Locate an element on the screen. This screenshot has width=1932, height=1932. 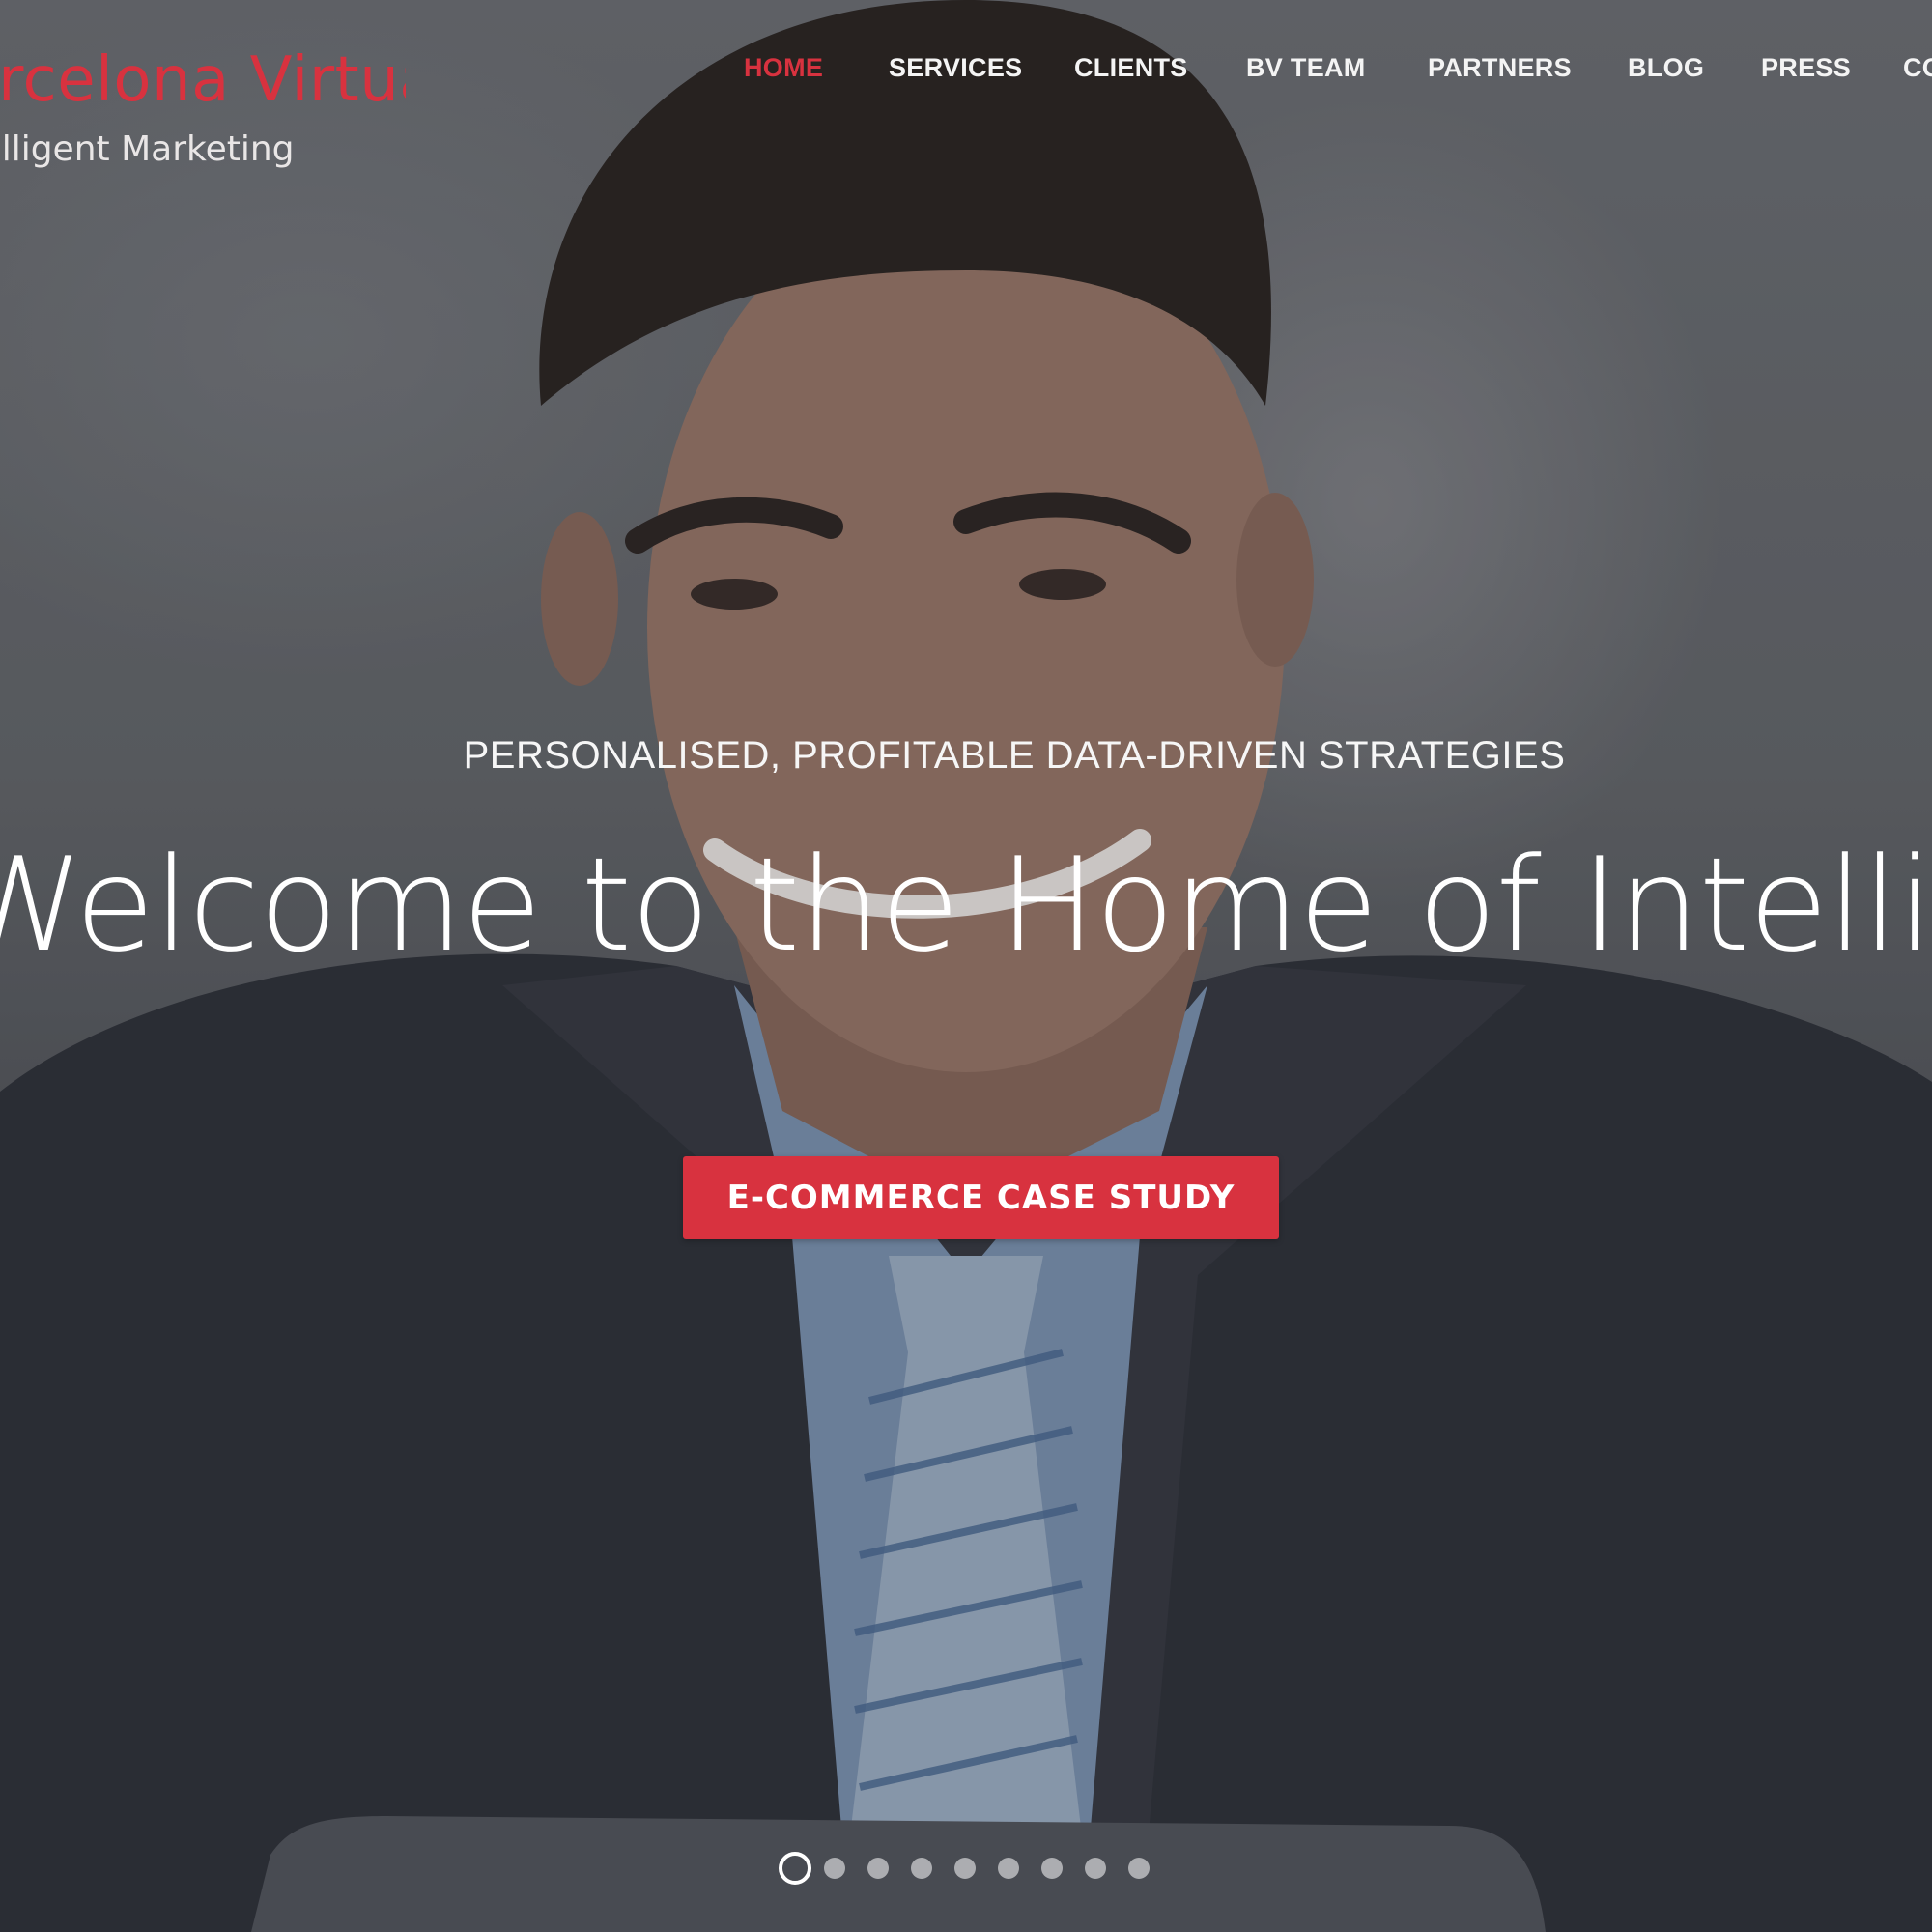
brand-logo: Barcelona Virtual Intelligent Marketing is located at coordinates (203, 105).